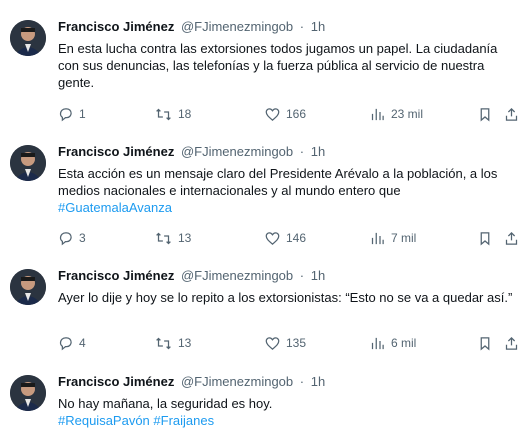 This screenshot has width=530, height=430. I want to click on reply-button: 1, so click(72, 114).